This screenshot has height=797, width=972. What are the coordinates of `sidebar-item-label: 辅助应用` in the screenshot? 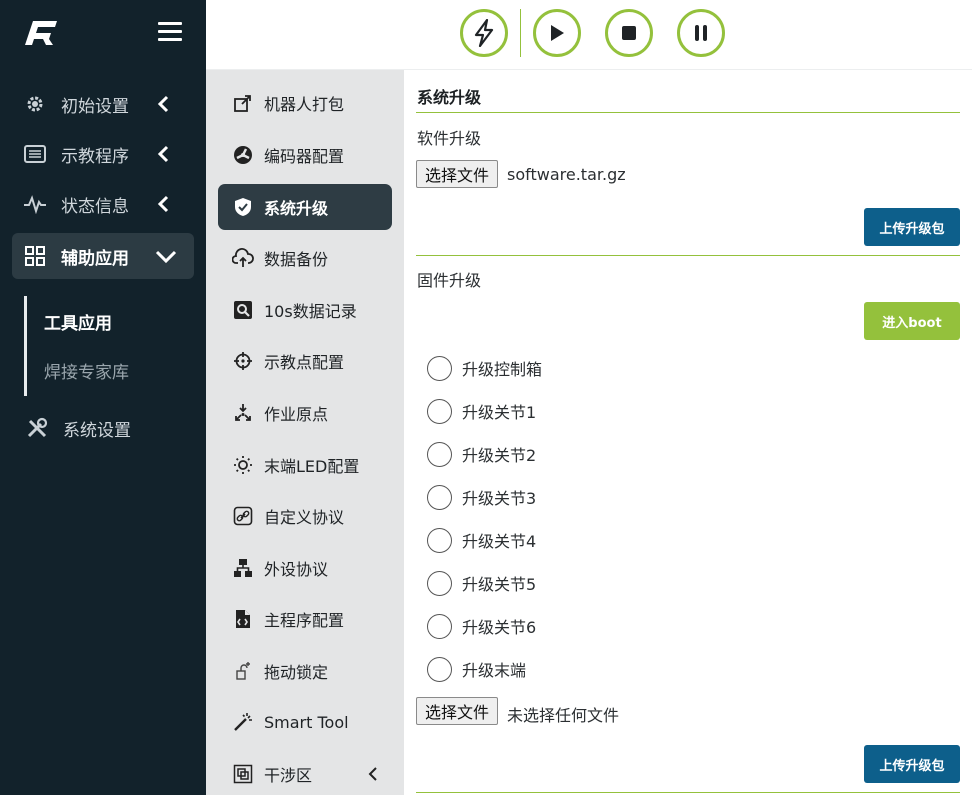 It's located at (95, 258).